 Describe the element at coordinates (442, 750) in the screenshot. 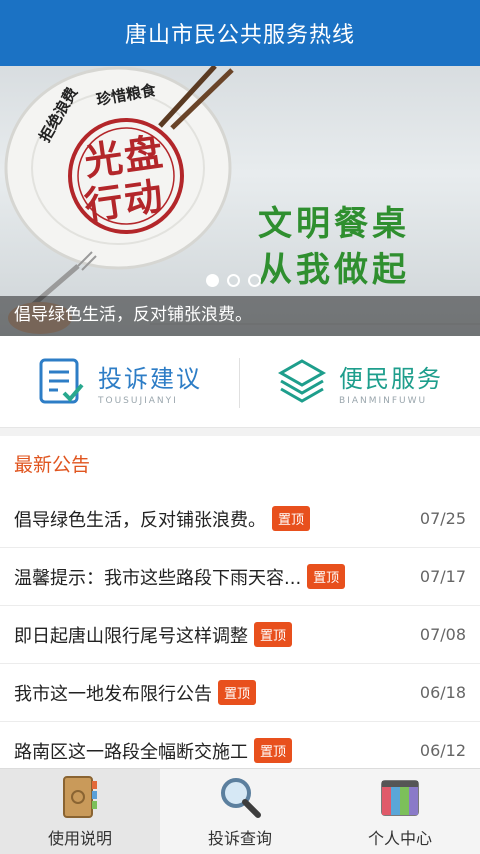

I see `notice-date: 06/12` at that location.